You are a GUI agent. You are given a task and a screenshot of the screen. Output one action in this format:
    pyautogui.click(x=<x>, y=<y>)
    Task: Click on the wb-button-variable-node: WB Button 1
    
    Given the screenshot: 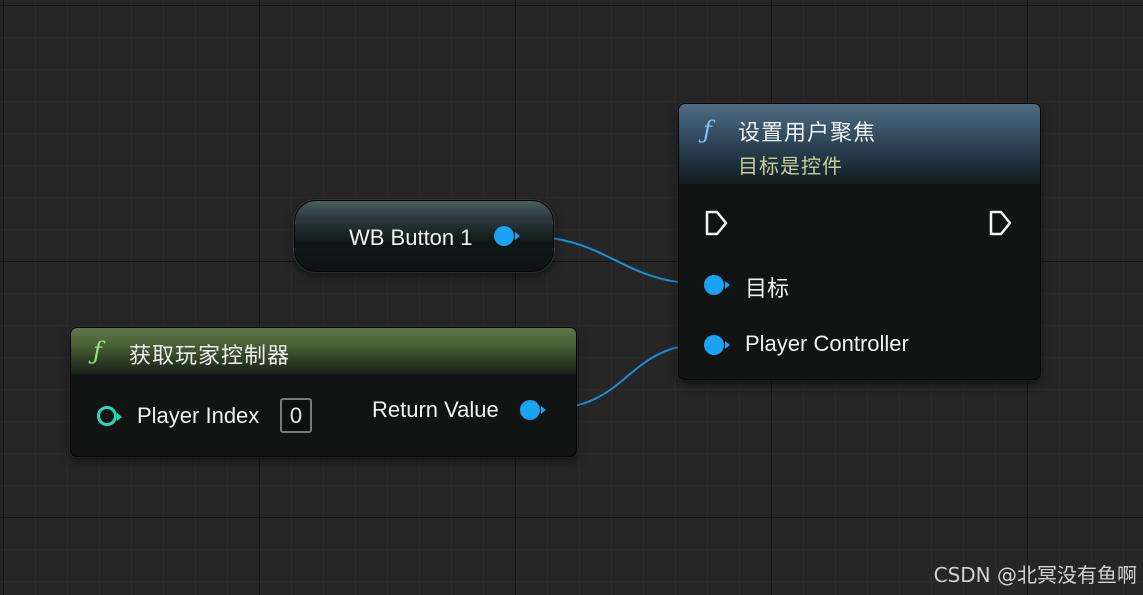 What is the action you would take?
    pyautogui.click(x=424, y=236)
    